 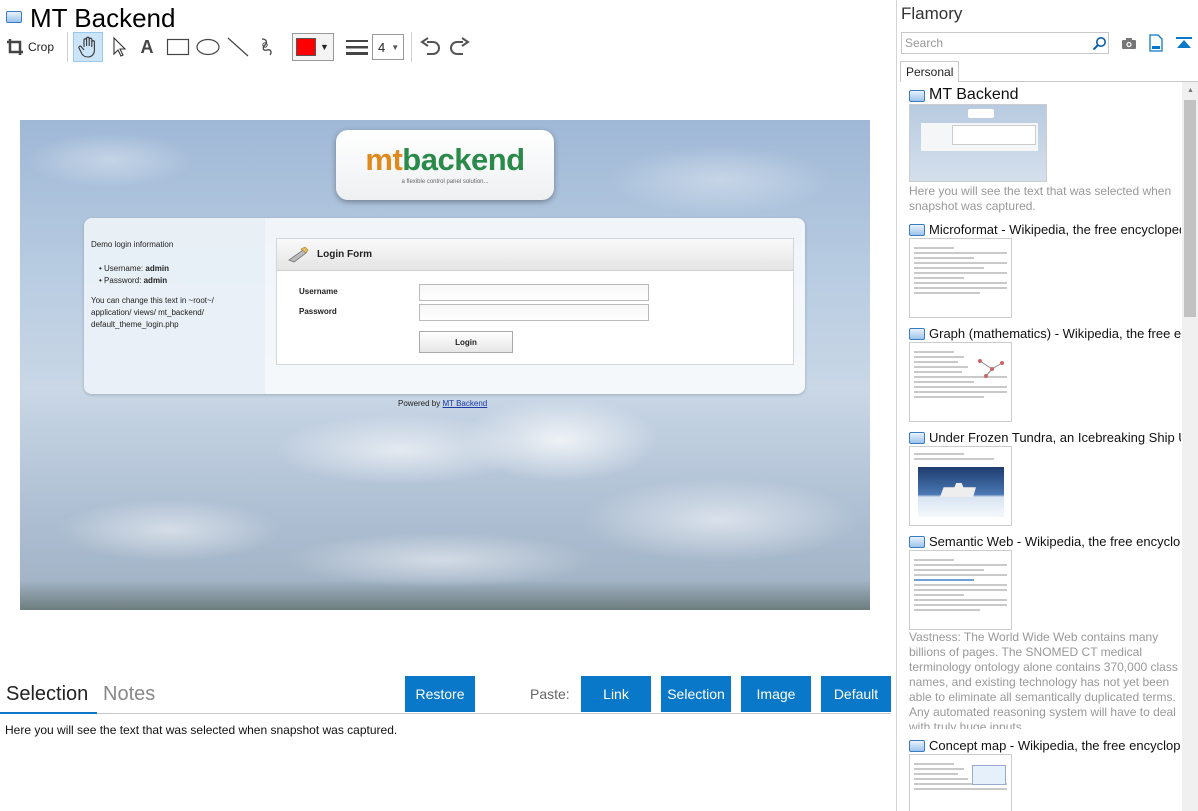 I want to click on sidebar-app-name: Flamory, so click(x=932, y=13).